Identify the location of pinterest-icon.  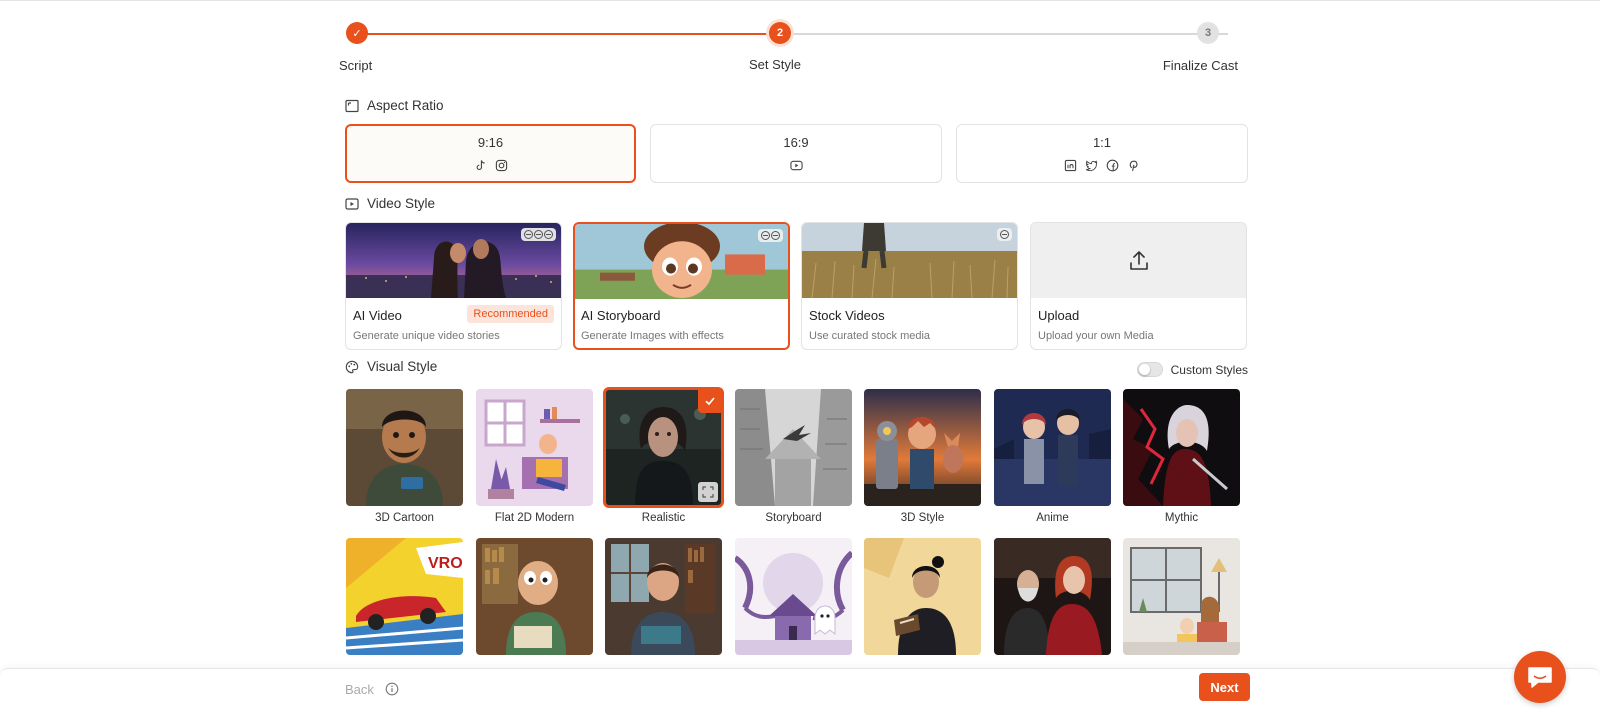
(1133, 165).